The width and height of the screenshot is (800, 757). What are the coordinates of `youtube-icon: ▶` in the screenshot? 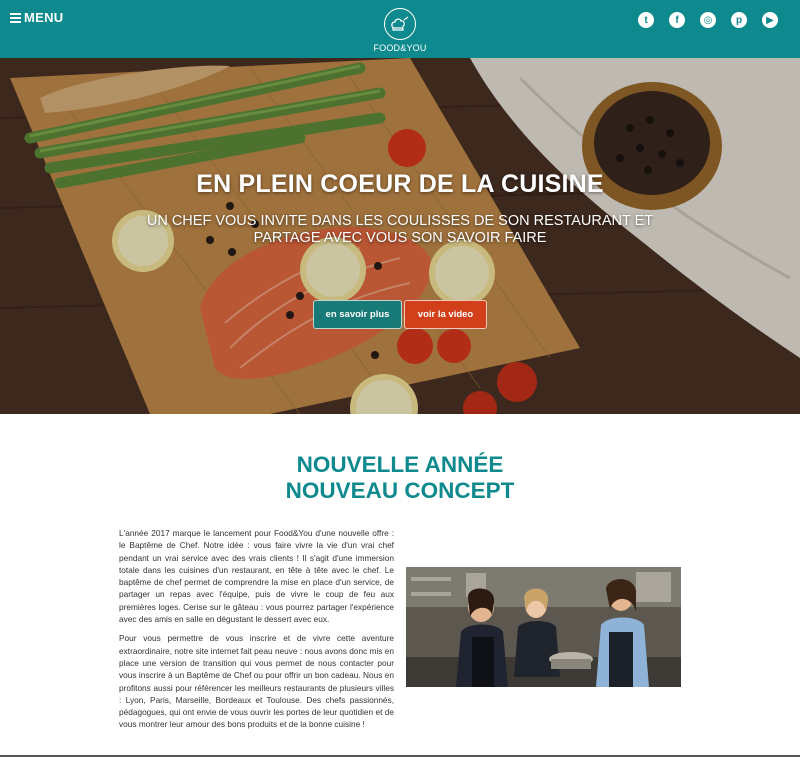 It's located at (770, 20).